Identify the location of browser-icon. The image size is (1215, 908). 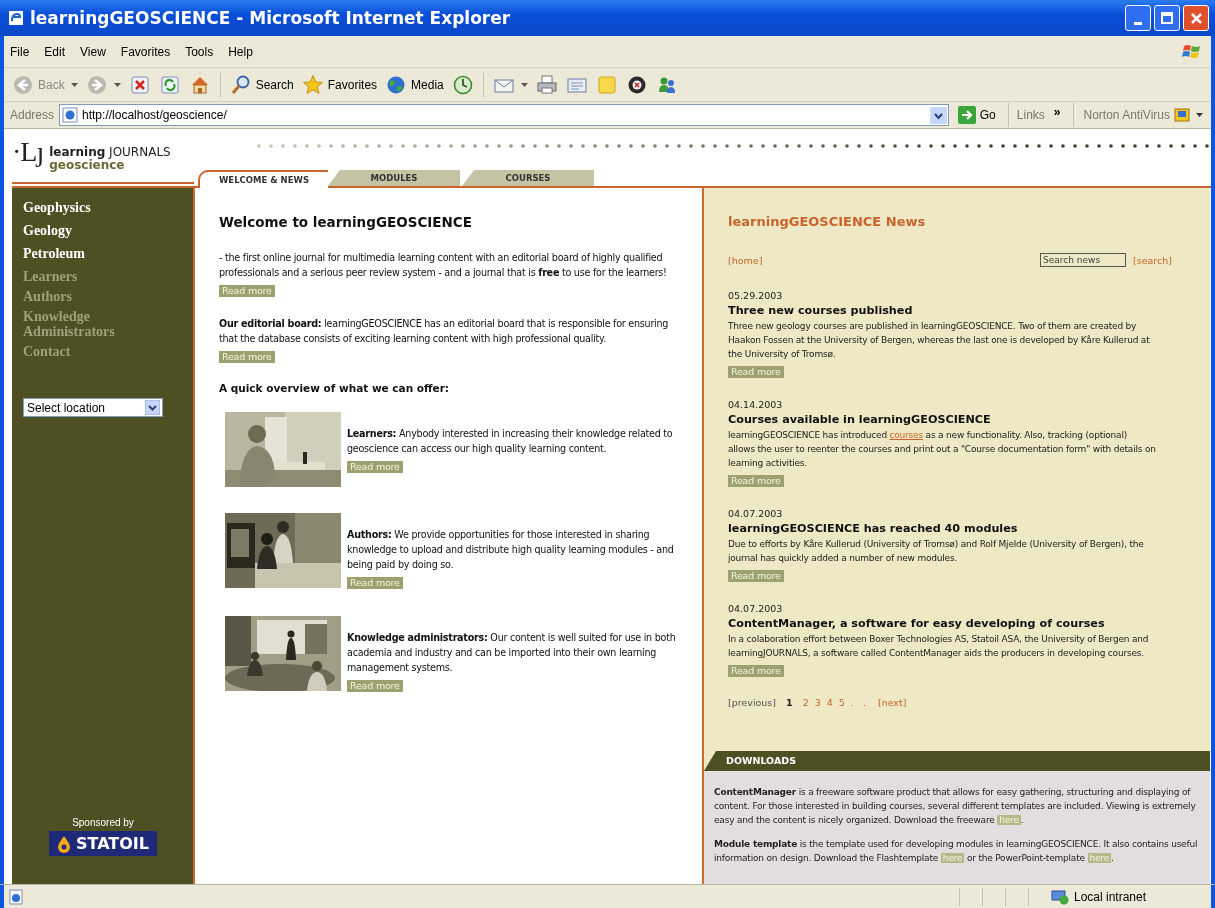
(16, 18).